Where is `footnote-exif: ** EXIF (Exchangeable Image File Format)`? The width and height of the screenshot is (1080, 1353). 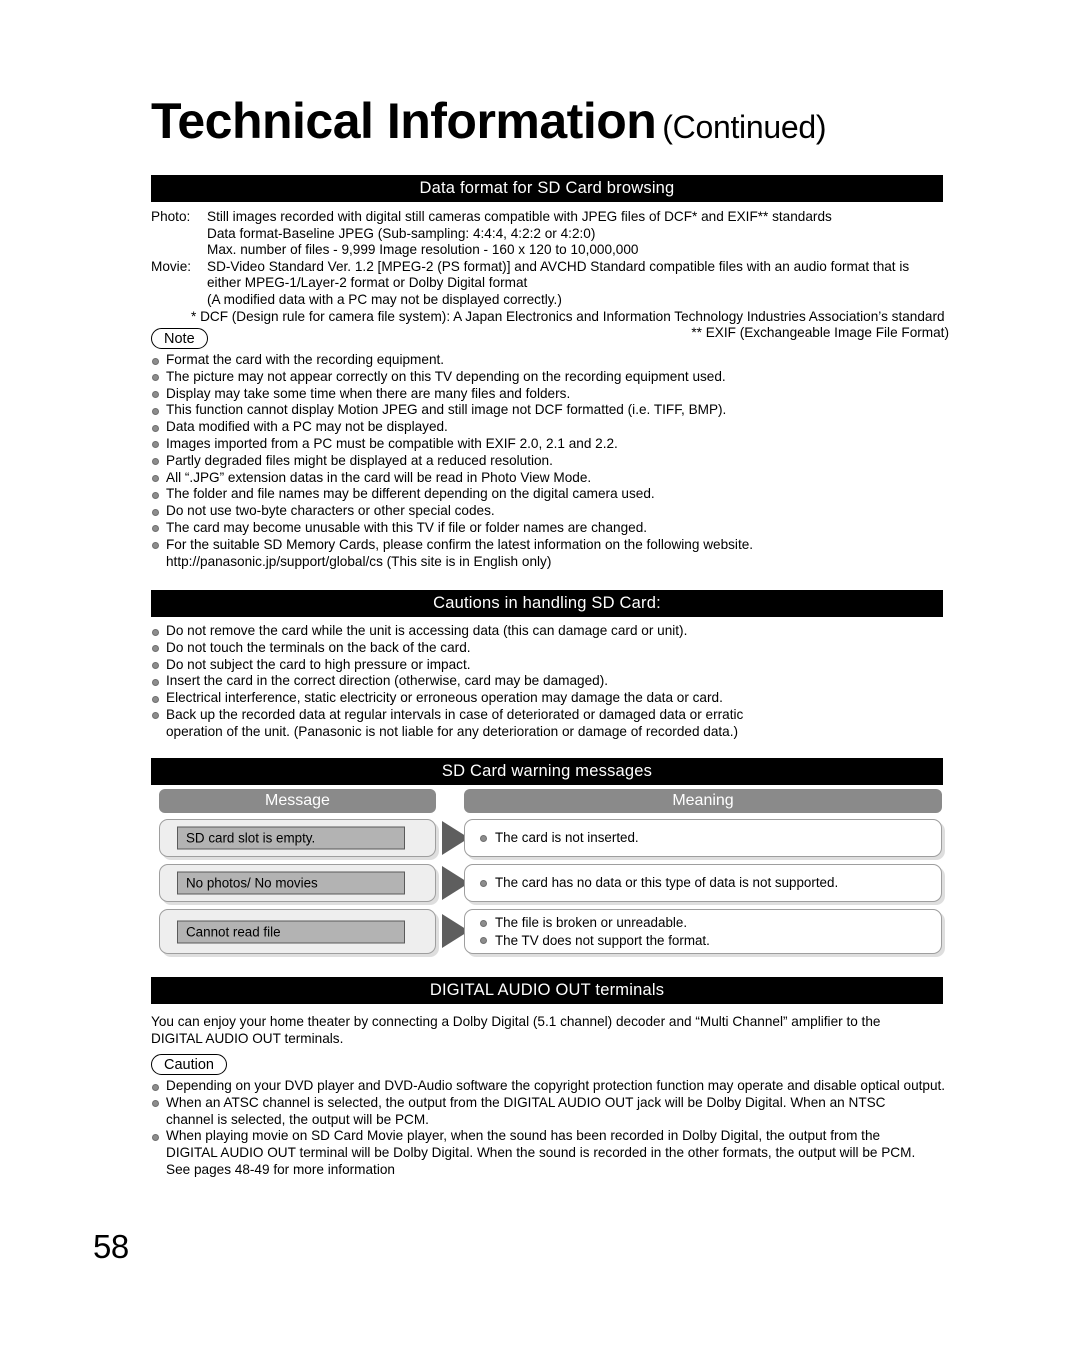
footnote-exif: ** EXIF (Exchangeable Image File Format) is located at coordinates (820, 333).